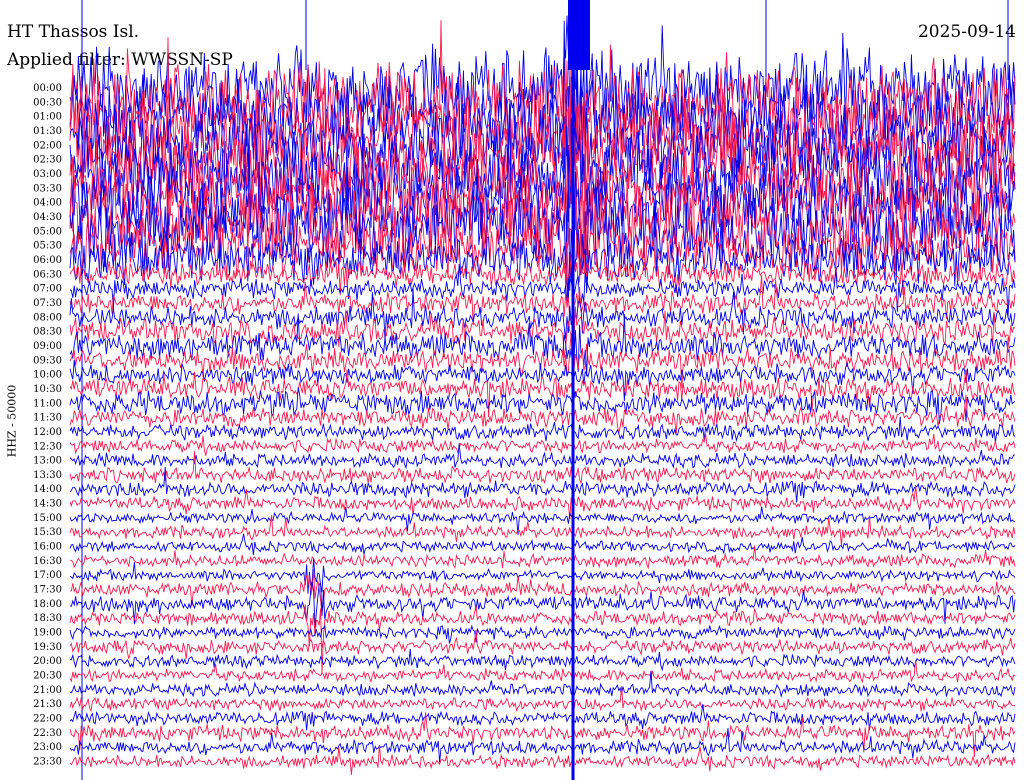  What do you see at coordinates (47, 604) in the screenshot?
I see `time-tick-label: 18:00` at bounding box center [47, 604].